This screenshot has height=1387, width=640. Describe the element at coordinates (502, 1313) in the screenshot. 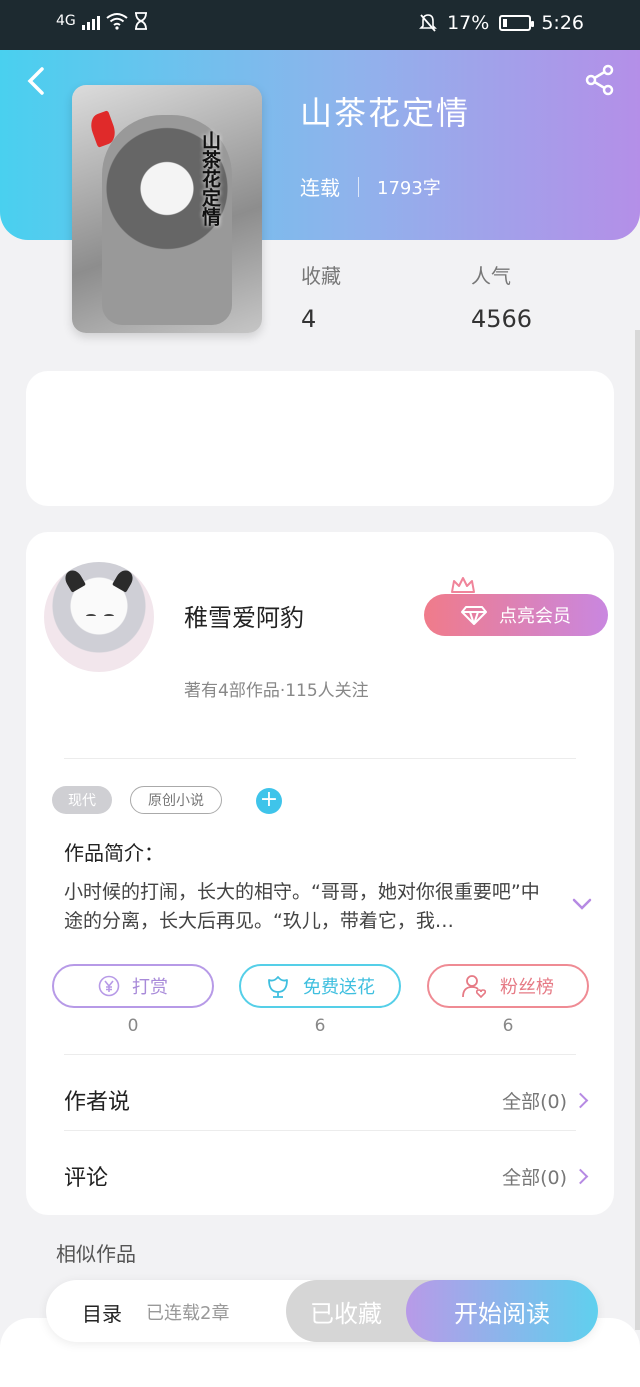

I see `start-reading-label: 开始阅读` at that location.